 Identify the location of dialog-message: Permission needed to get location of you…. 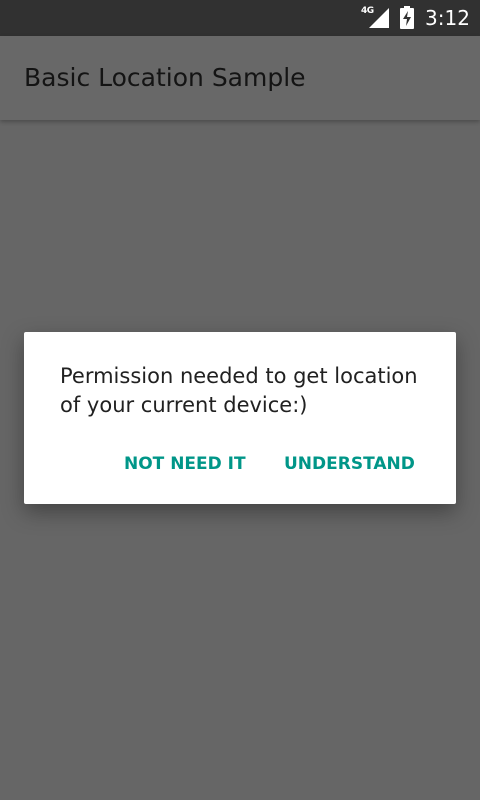
(239, 390).